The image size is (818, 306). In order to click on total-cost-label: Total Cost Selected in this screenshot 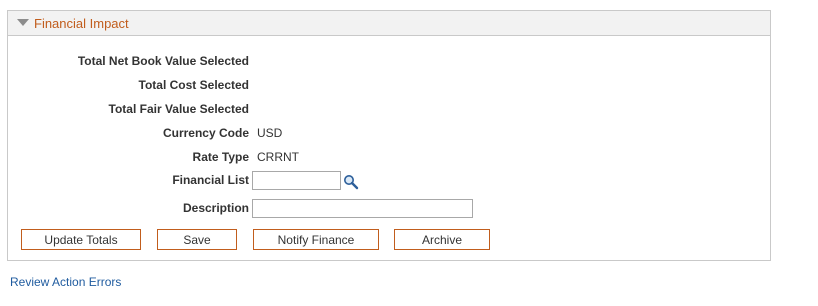, I will do `click(193, 85)`.